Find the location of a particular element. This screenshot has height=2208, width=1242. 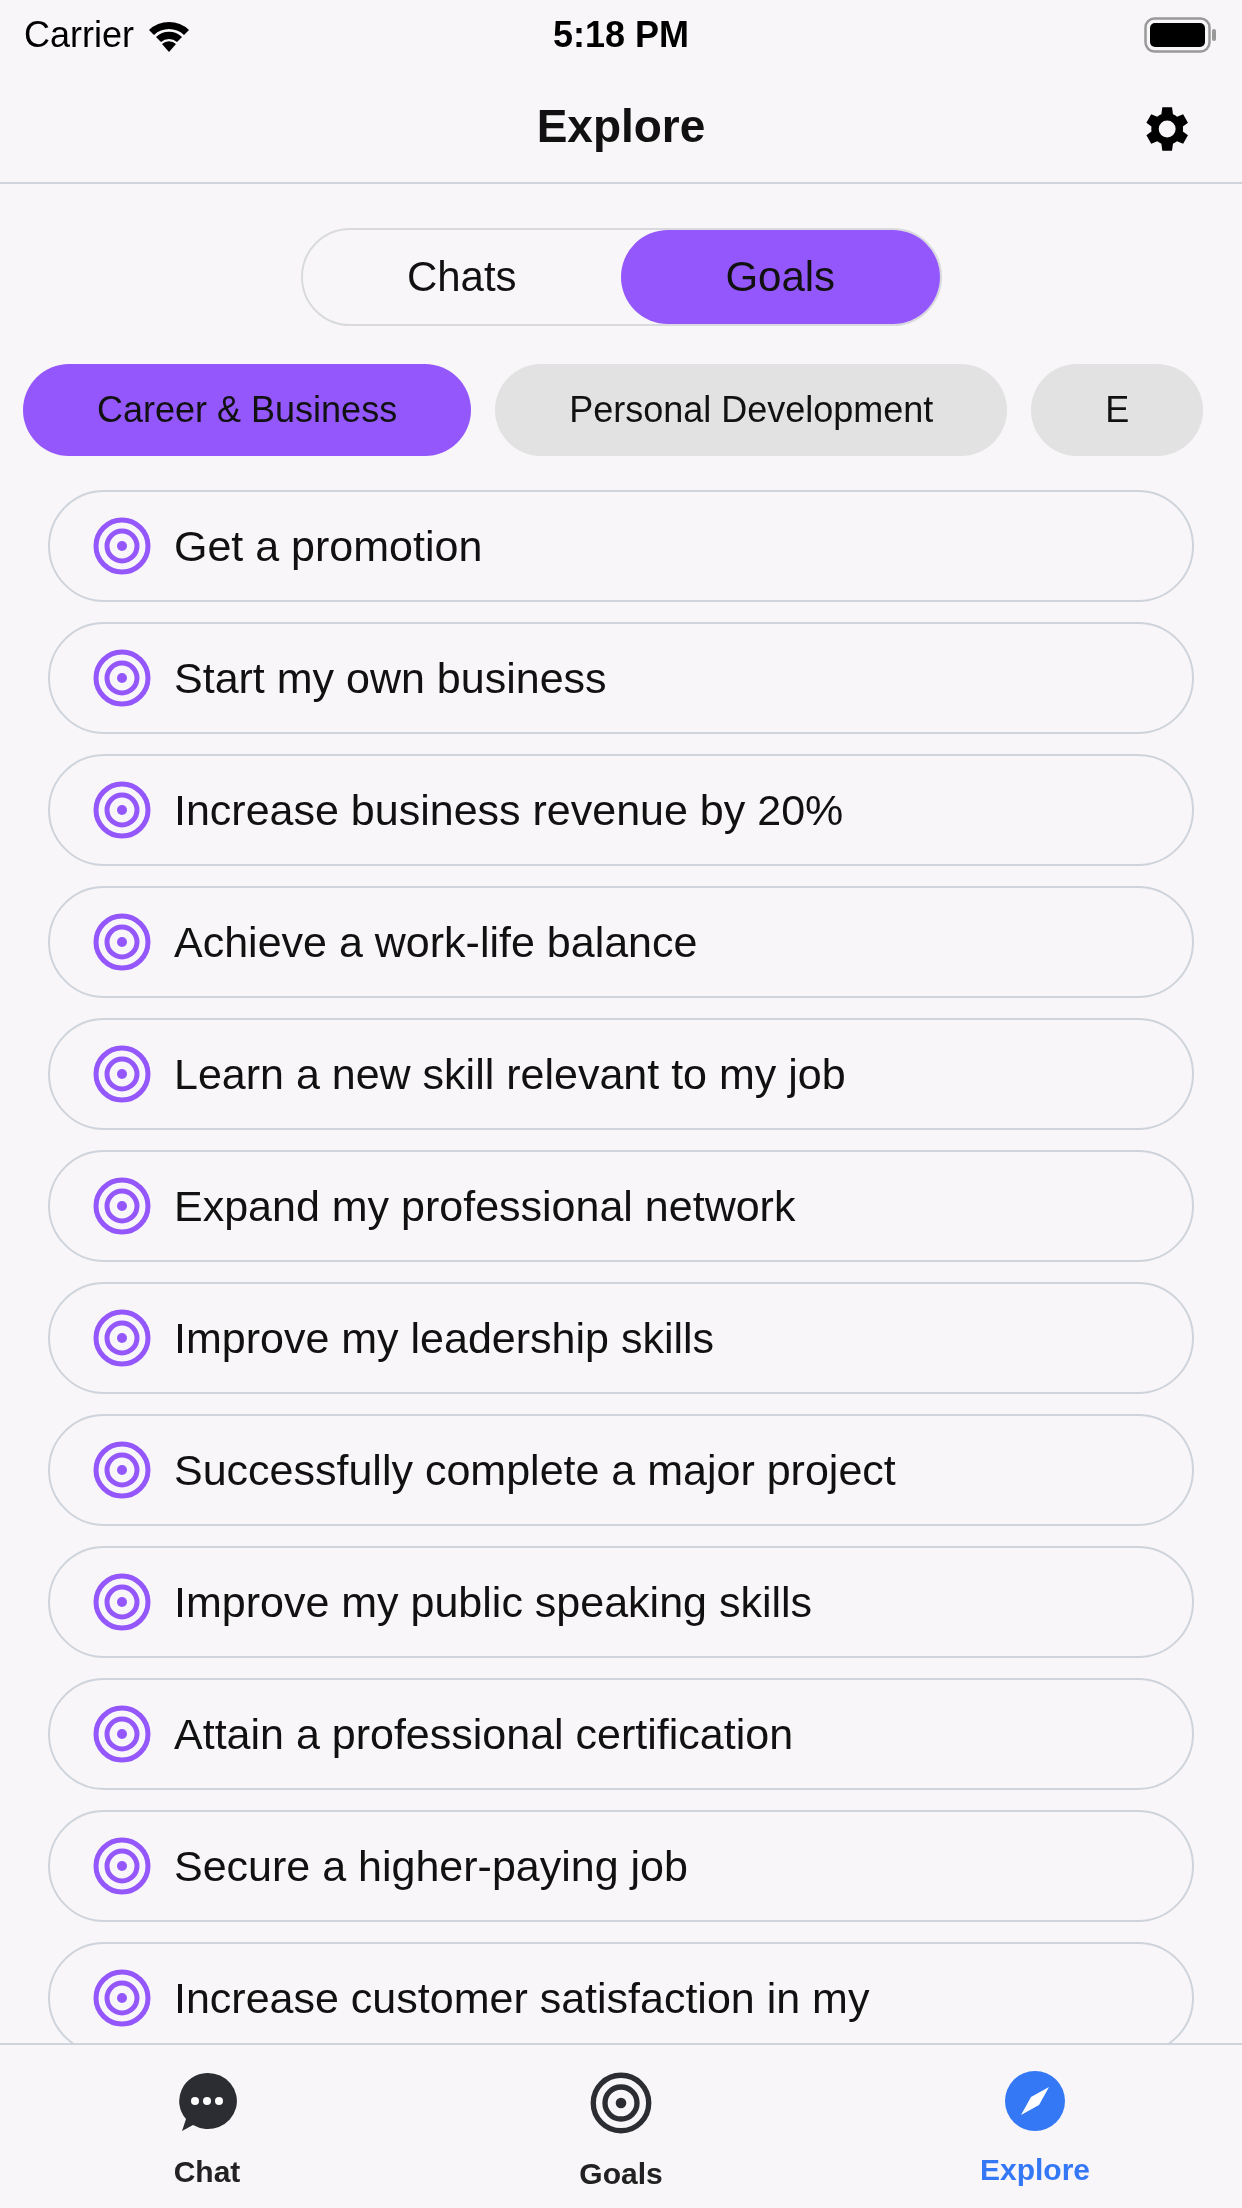

tab-bar-item: Goals is located at coordinates (621, 2126).